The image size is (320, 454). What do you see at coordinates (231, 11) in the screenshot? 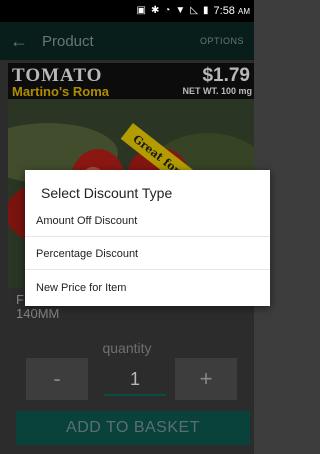
I see `status-time: 7:58 AM` at bounding box center [231, 11].